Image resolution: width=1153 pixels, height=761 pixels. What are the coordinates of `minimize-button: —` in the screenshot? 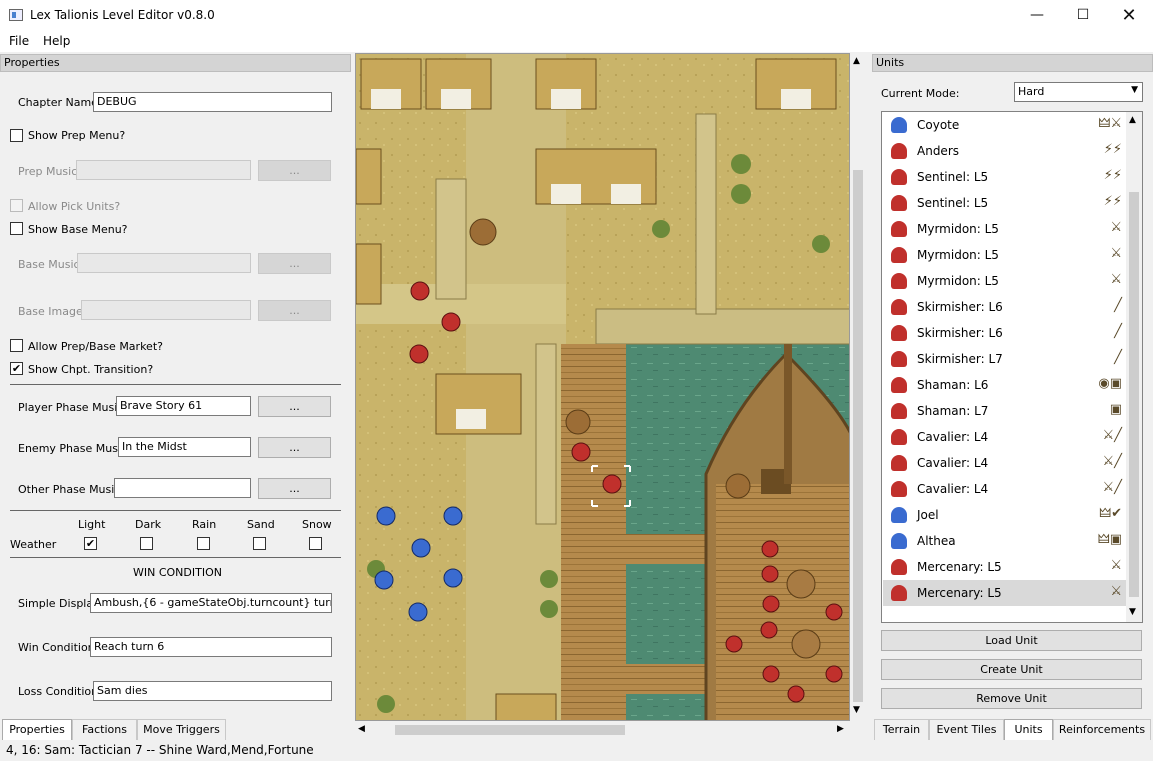 It's located at (1037, 15).